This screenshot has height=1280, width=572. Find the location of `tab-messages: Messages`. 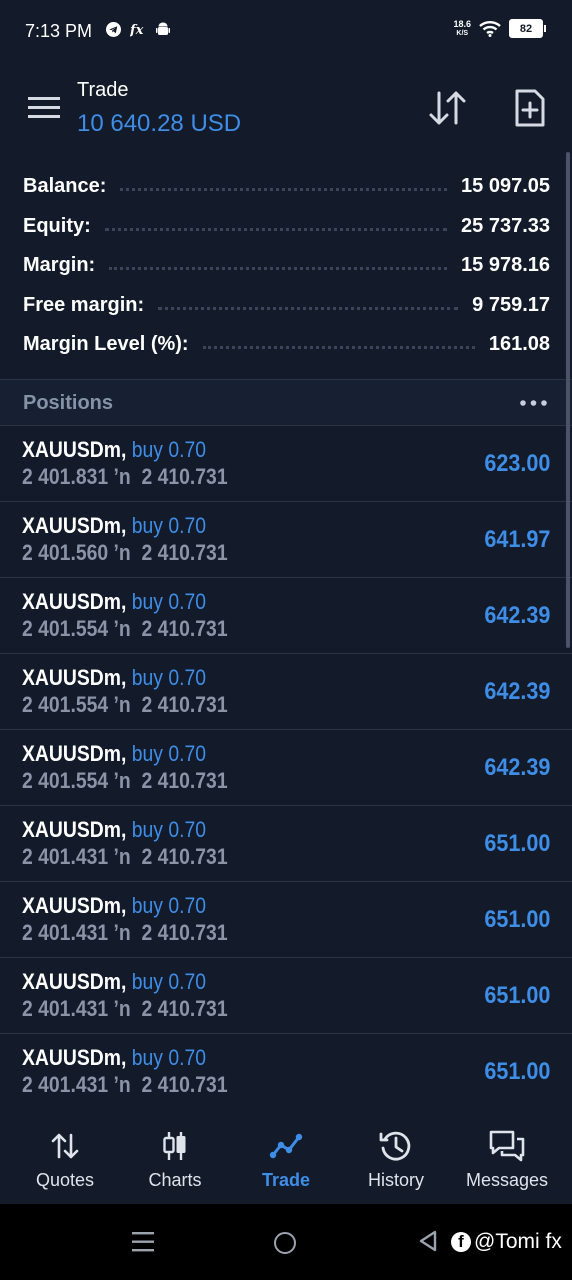

tab-messages: Messages is located at coordinates (507, 1157).